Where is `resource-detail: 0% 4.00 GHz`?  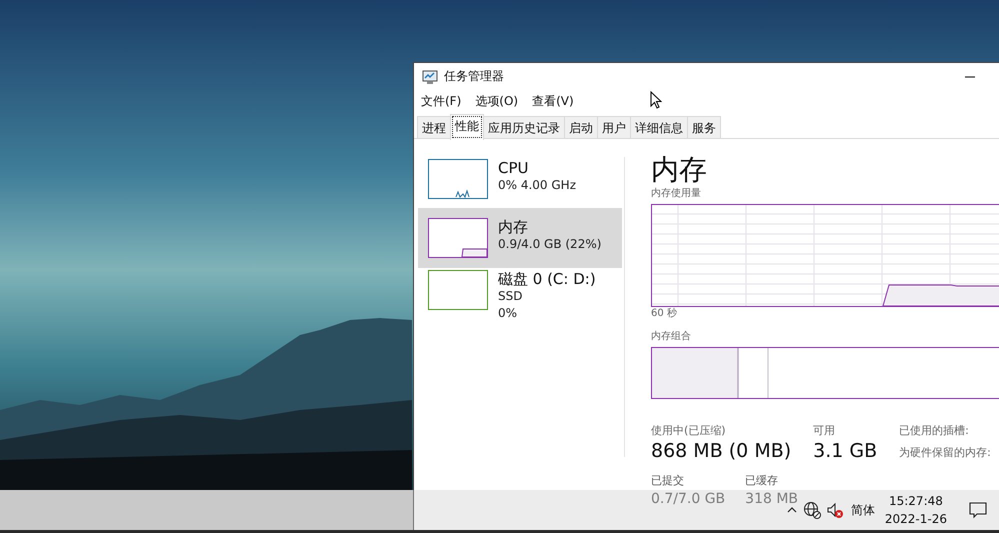
resource-detail: 0% 4.00 GHz is located at coordinates (537, 185).